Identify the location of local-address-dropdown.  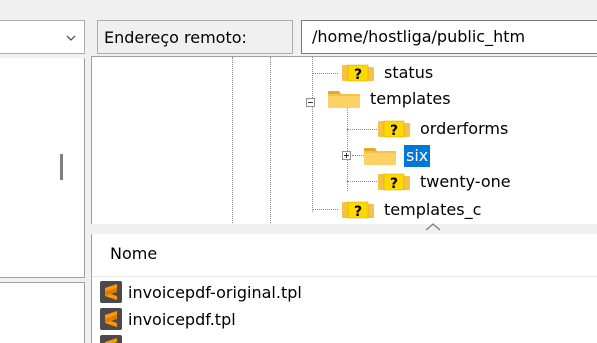
(42, 37).